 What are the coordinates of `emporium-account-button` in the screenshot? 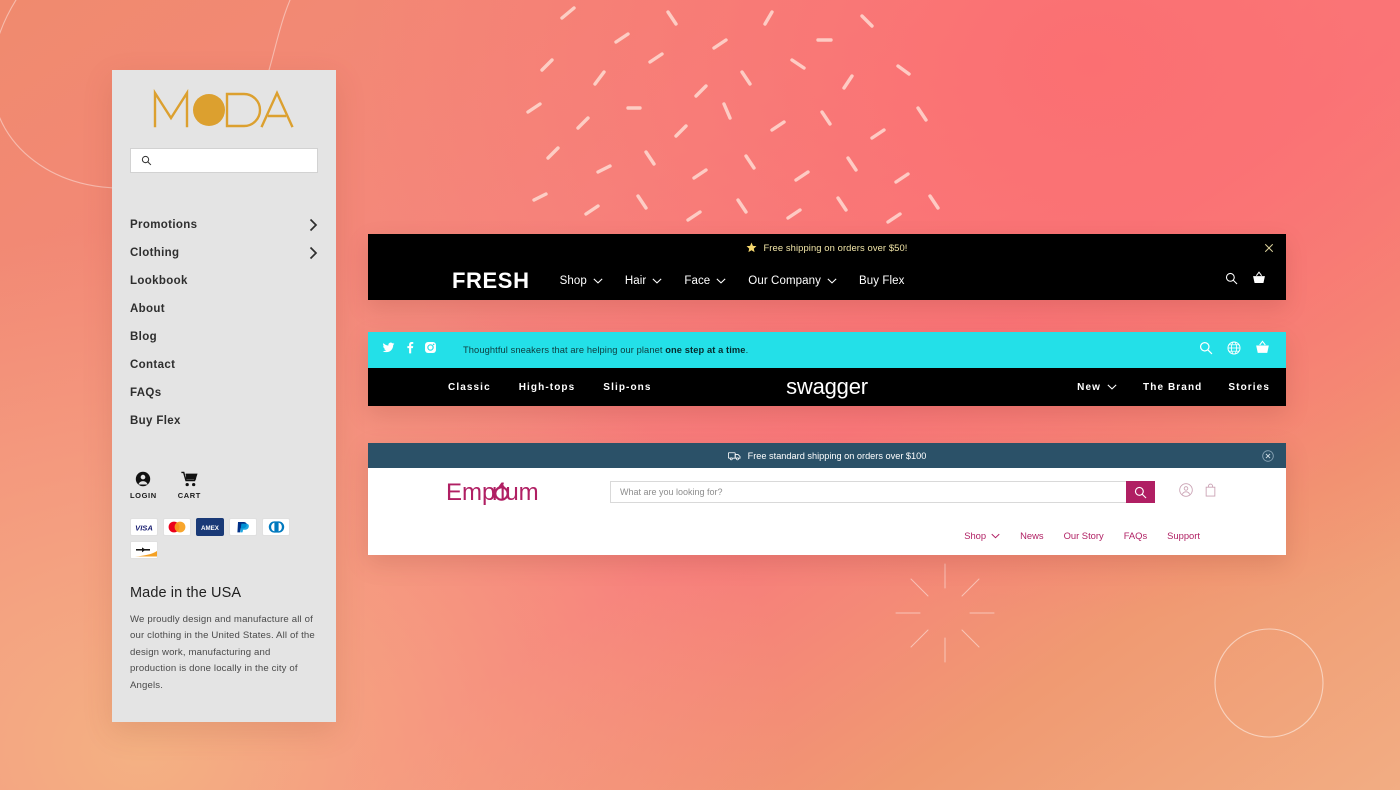 It's located at (1186, 492).